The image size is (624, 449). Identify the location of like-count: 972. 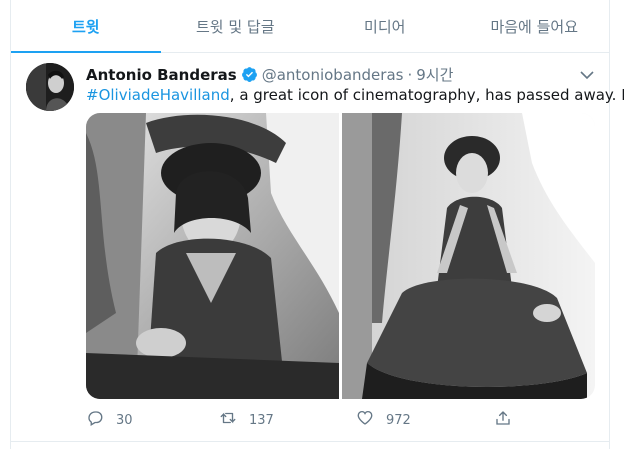
(398, 420).